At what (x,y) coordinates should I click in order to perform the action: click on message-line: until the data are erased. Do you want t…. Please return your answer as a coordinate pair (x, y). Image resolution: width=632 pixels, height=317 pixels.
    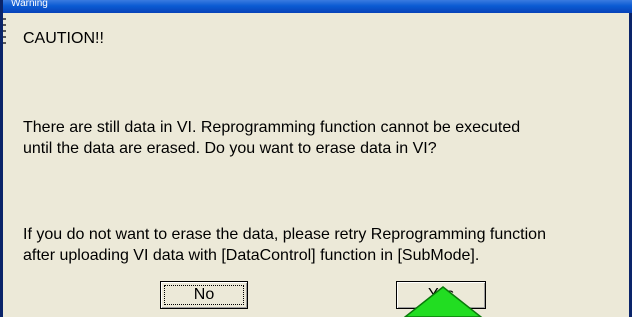
    Looking at the image, I should click on (230, 148).